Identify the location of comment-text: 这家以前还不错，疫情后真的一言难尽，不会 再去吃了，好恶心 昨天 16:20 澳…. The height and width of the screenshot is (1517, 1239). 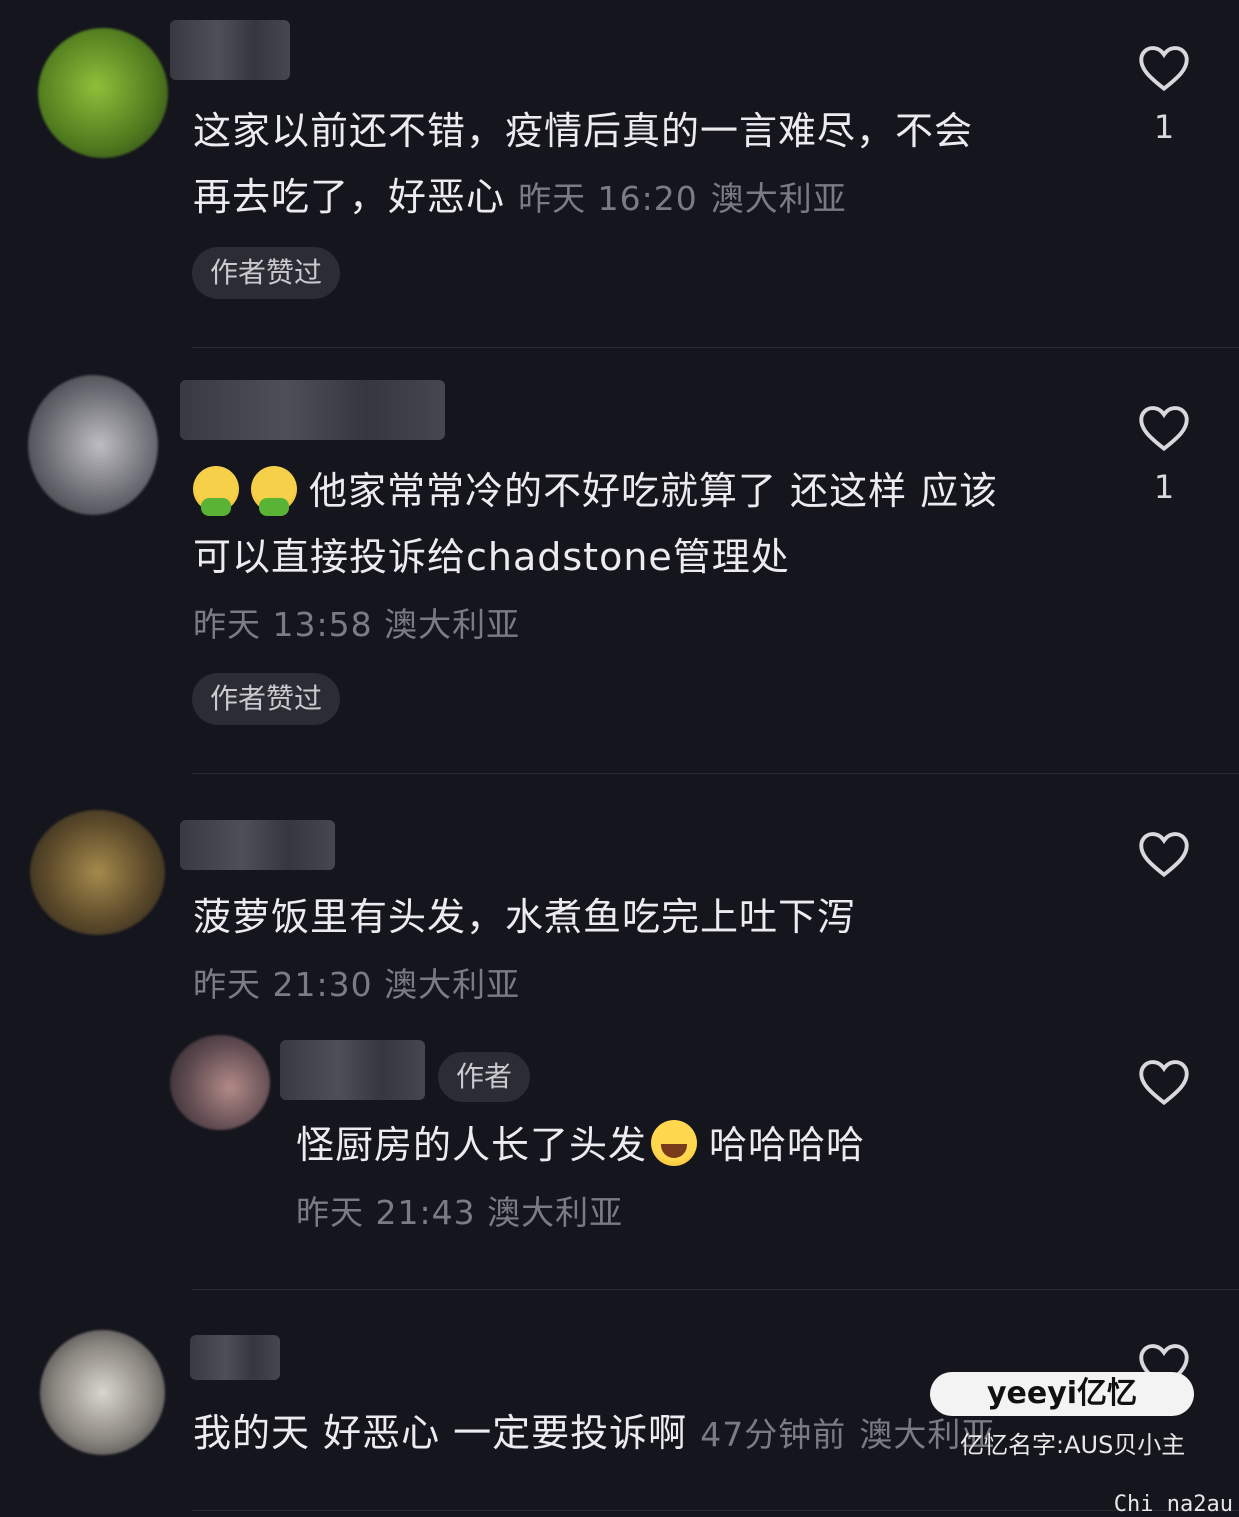
(643, 165).